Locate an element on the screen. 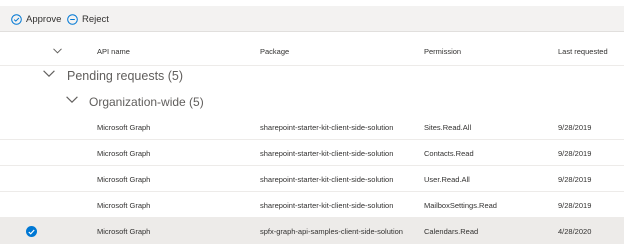 This screenshot has height=250, width=624. cell-permission: User.Read.All is located at coordinates (447, 179).